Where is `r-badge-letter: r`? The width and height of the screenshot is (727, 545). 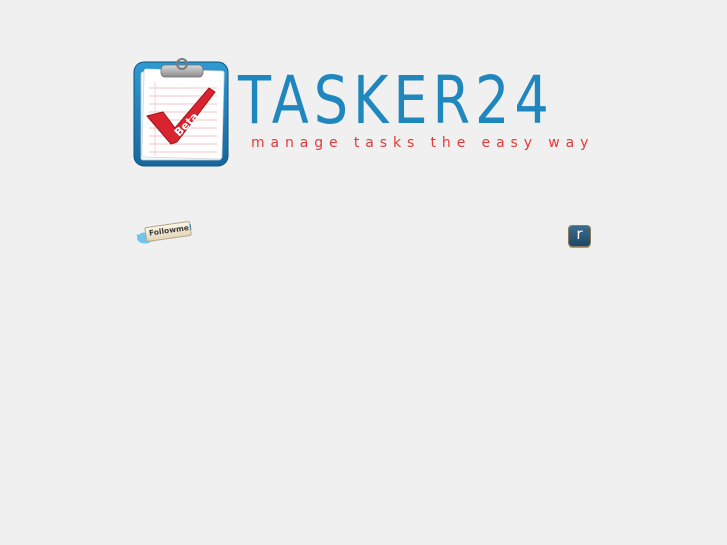 r-badge-letter: r is located at coordinates (579, 234).